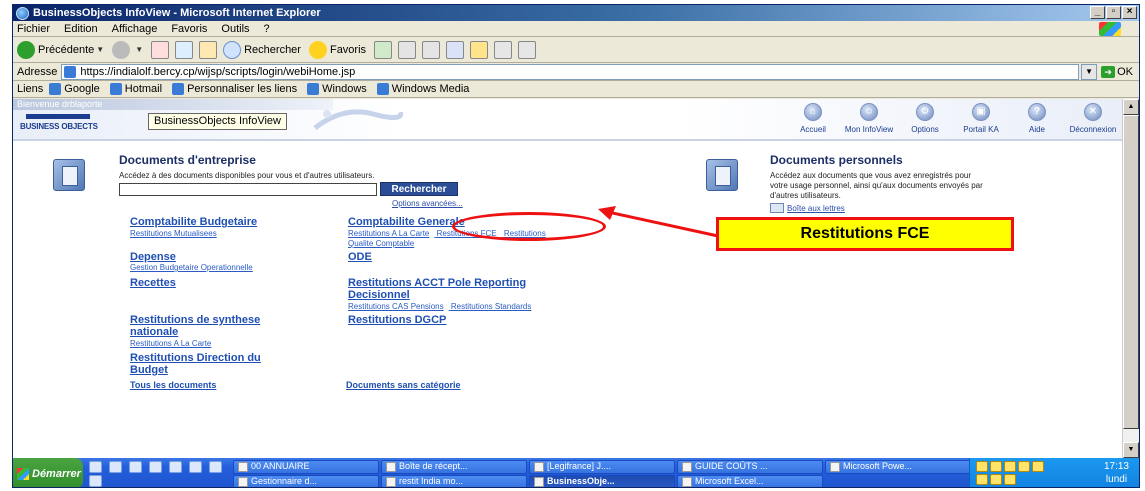 The image size is (1145, 491). I want to click on messenger-icon, so click(527, 49).